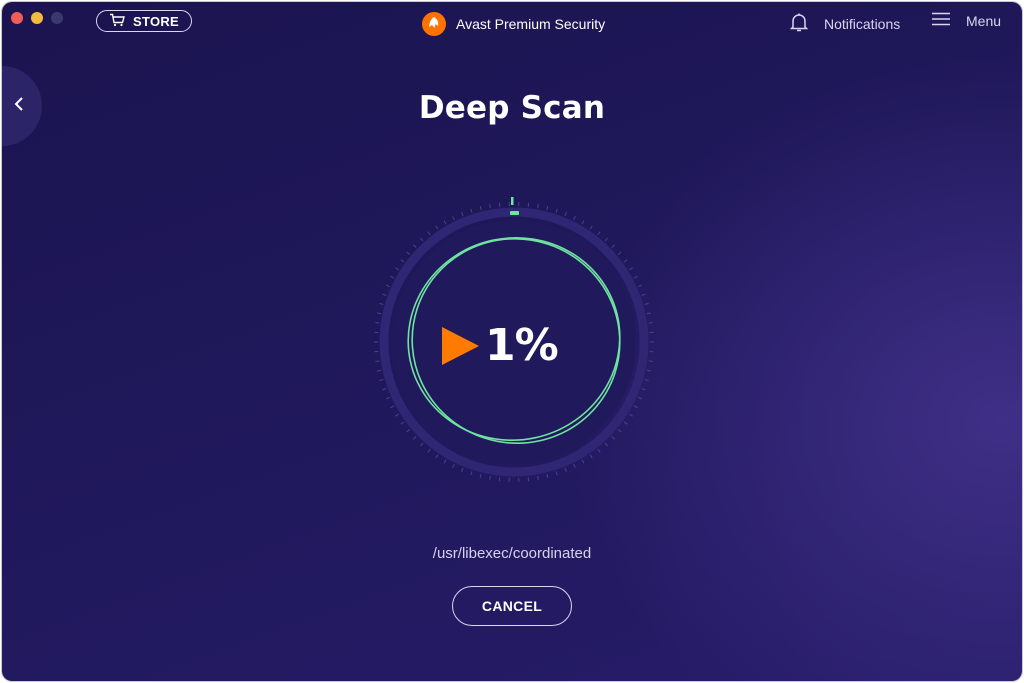 This screenshot has width=1024, height=683. Describe the element at coordinates (460, 345) in the screenshot. I see `play-icon` at that location.